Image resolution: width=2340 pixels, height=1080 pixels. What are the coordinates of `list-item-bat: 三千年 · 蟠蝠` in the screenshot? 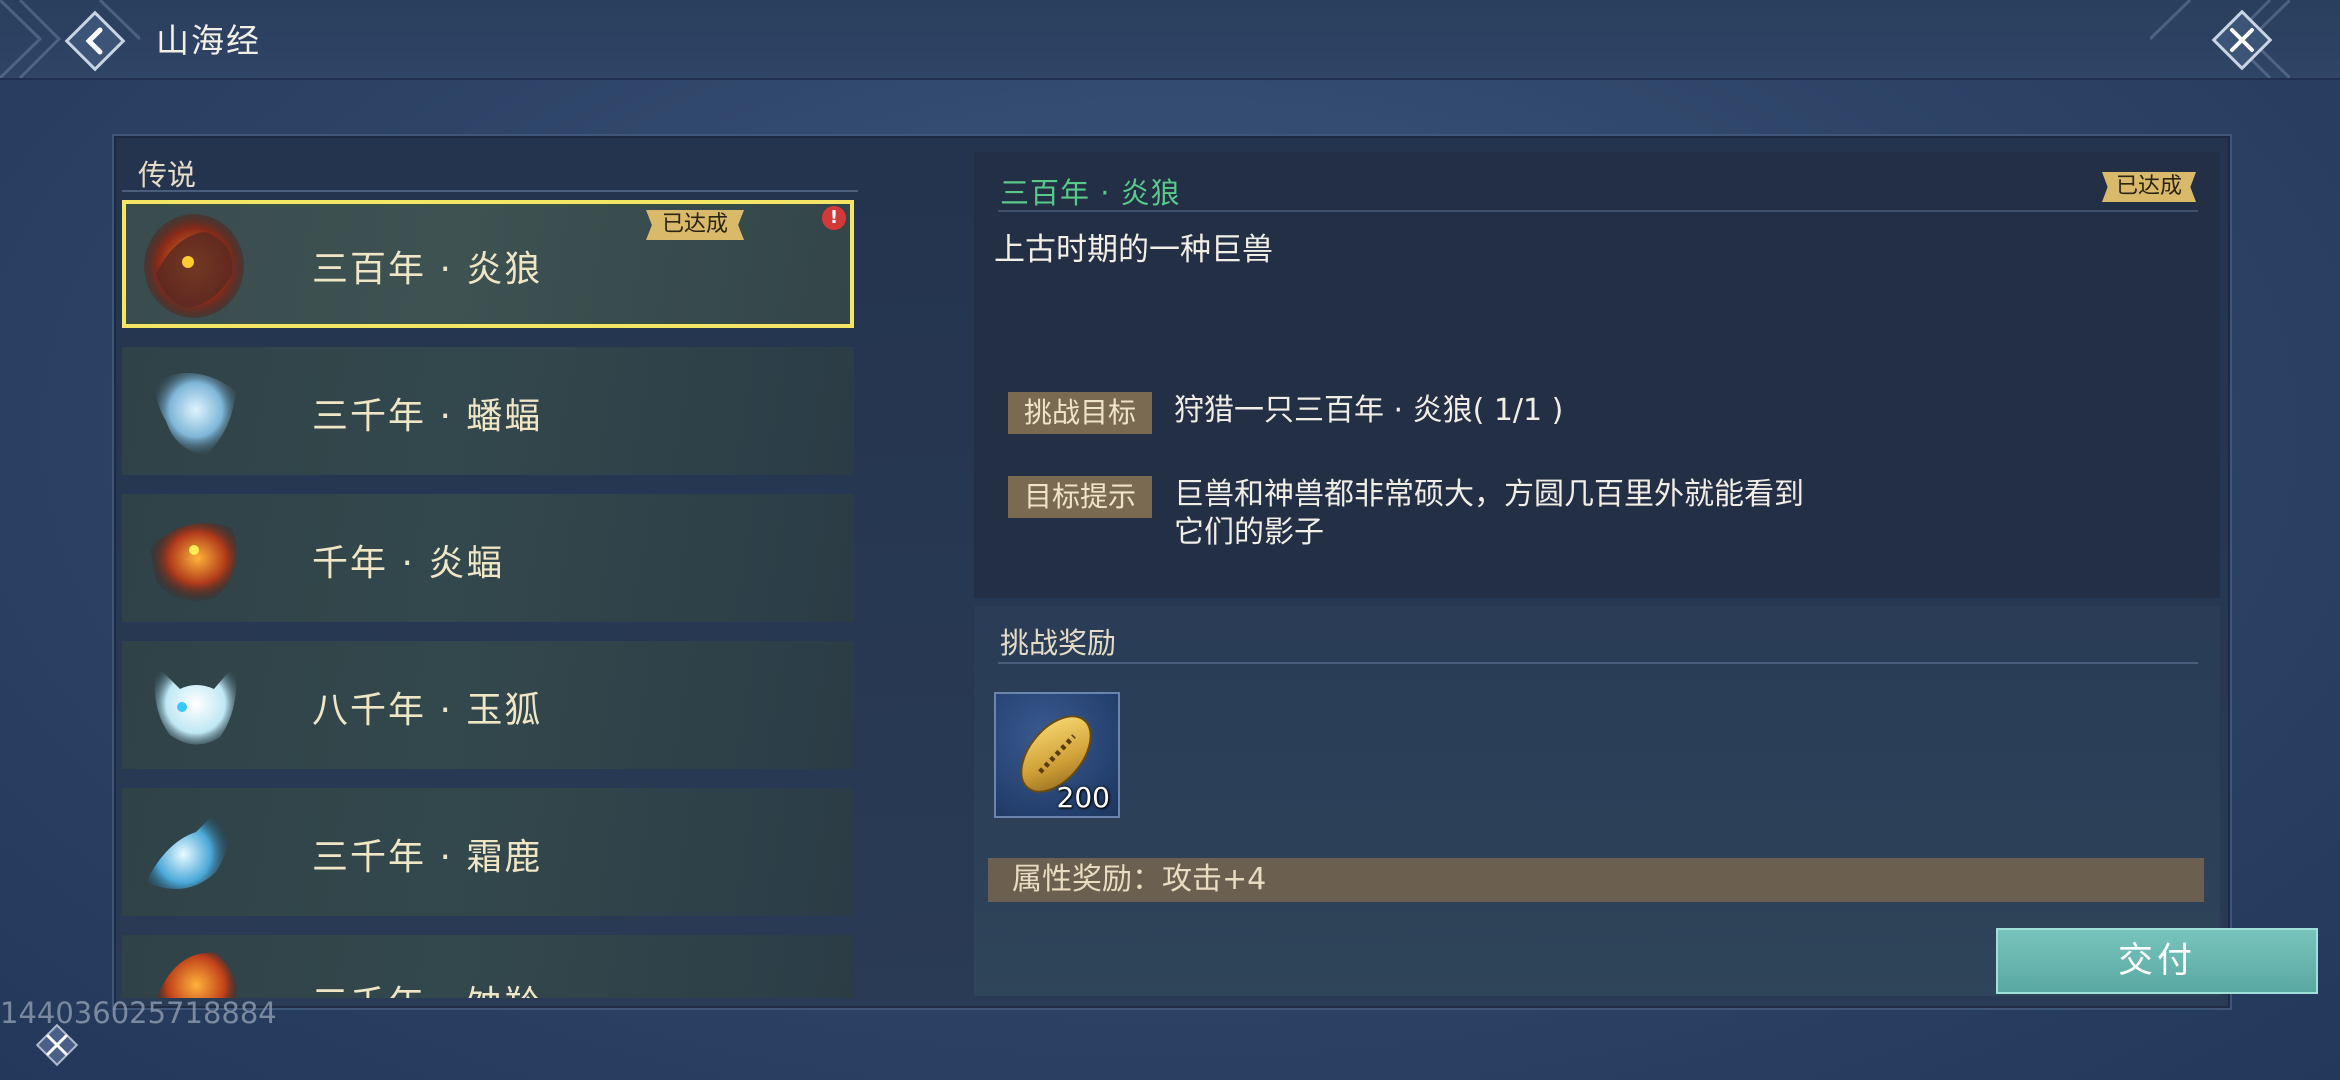 It's located at (488, 411).